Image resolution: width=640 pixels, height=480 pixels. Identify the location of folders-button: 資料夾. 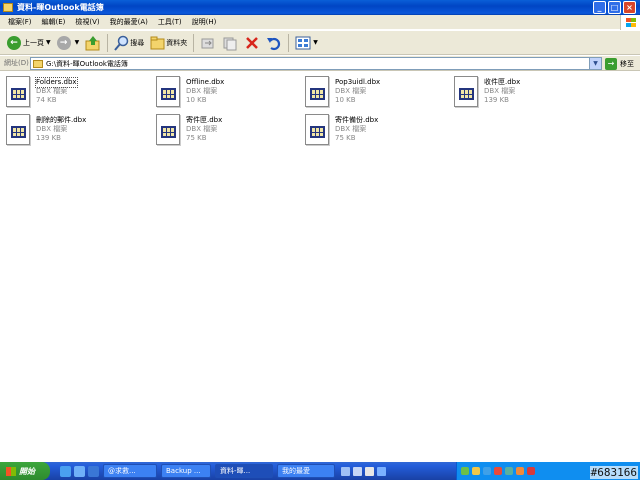
(168, 43).